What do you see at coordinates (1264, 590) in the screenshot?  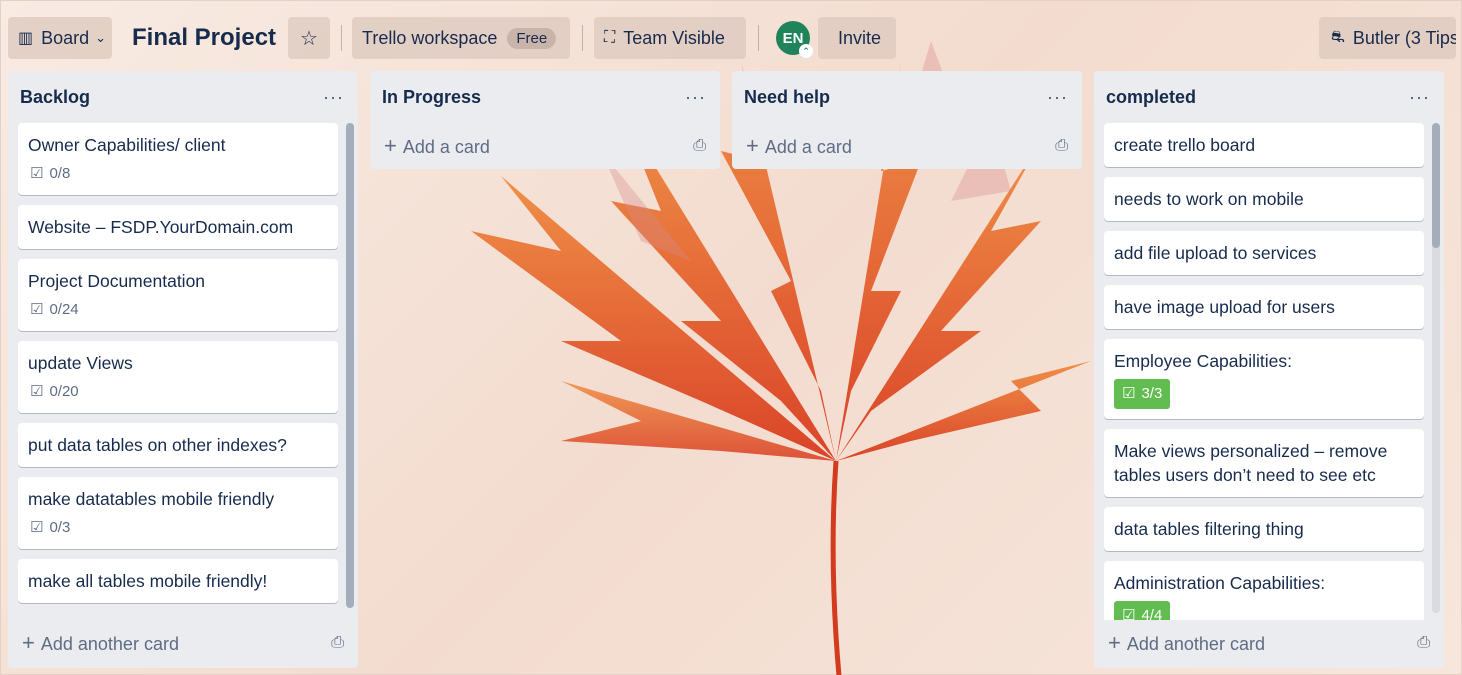 I see `card: Administration Capabilities: ☑ 4/4` at bounding box center [1264, 590].